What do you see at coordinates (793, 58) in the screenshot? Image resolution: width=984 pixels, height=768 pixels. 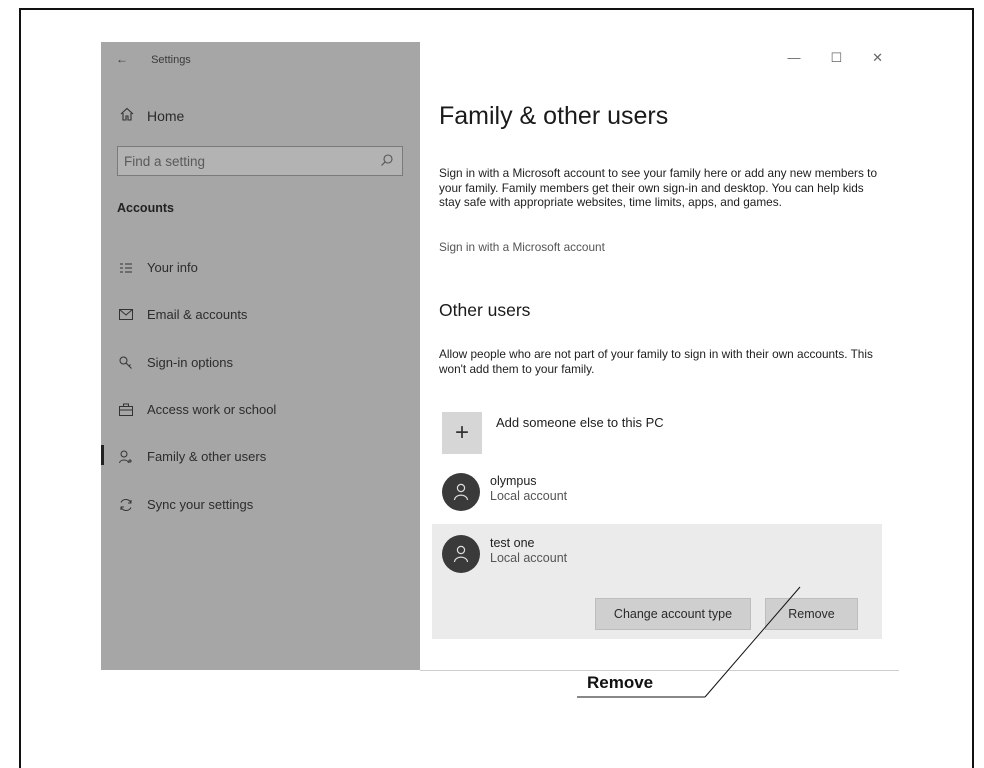 I see `minimize-button: —` at bounding box center [793, 58].